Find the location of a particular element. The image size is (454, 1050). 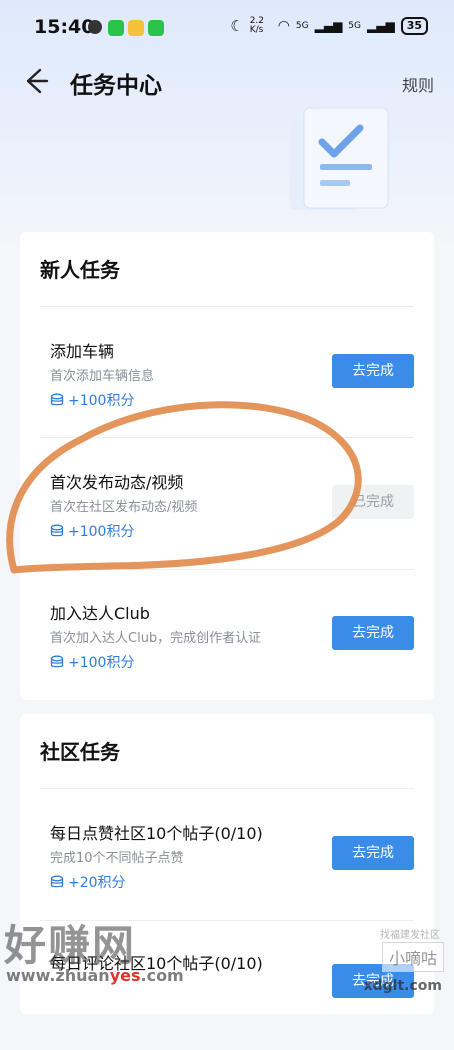

signal-5g-1: 5G is located at coordinates (302, 26).